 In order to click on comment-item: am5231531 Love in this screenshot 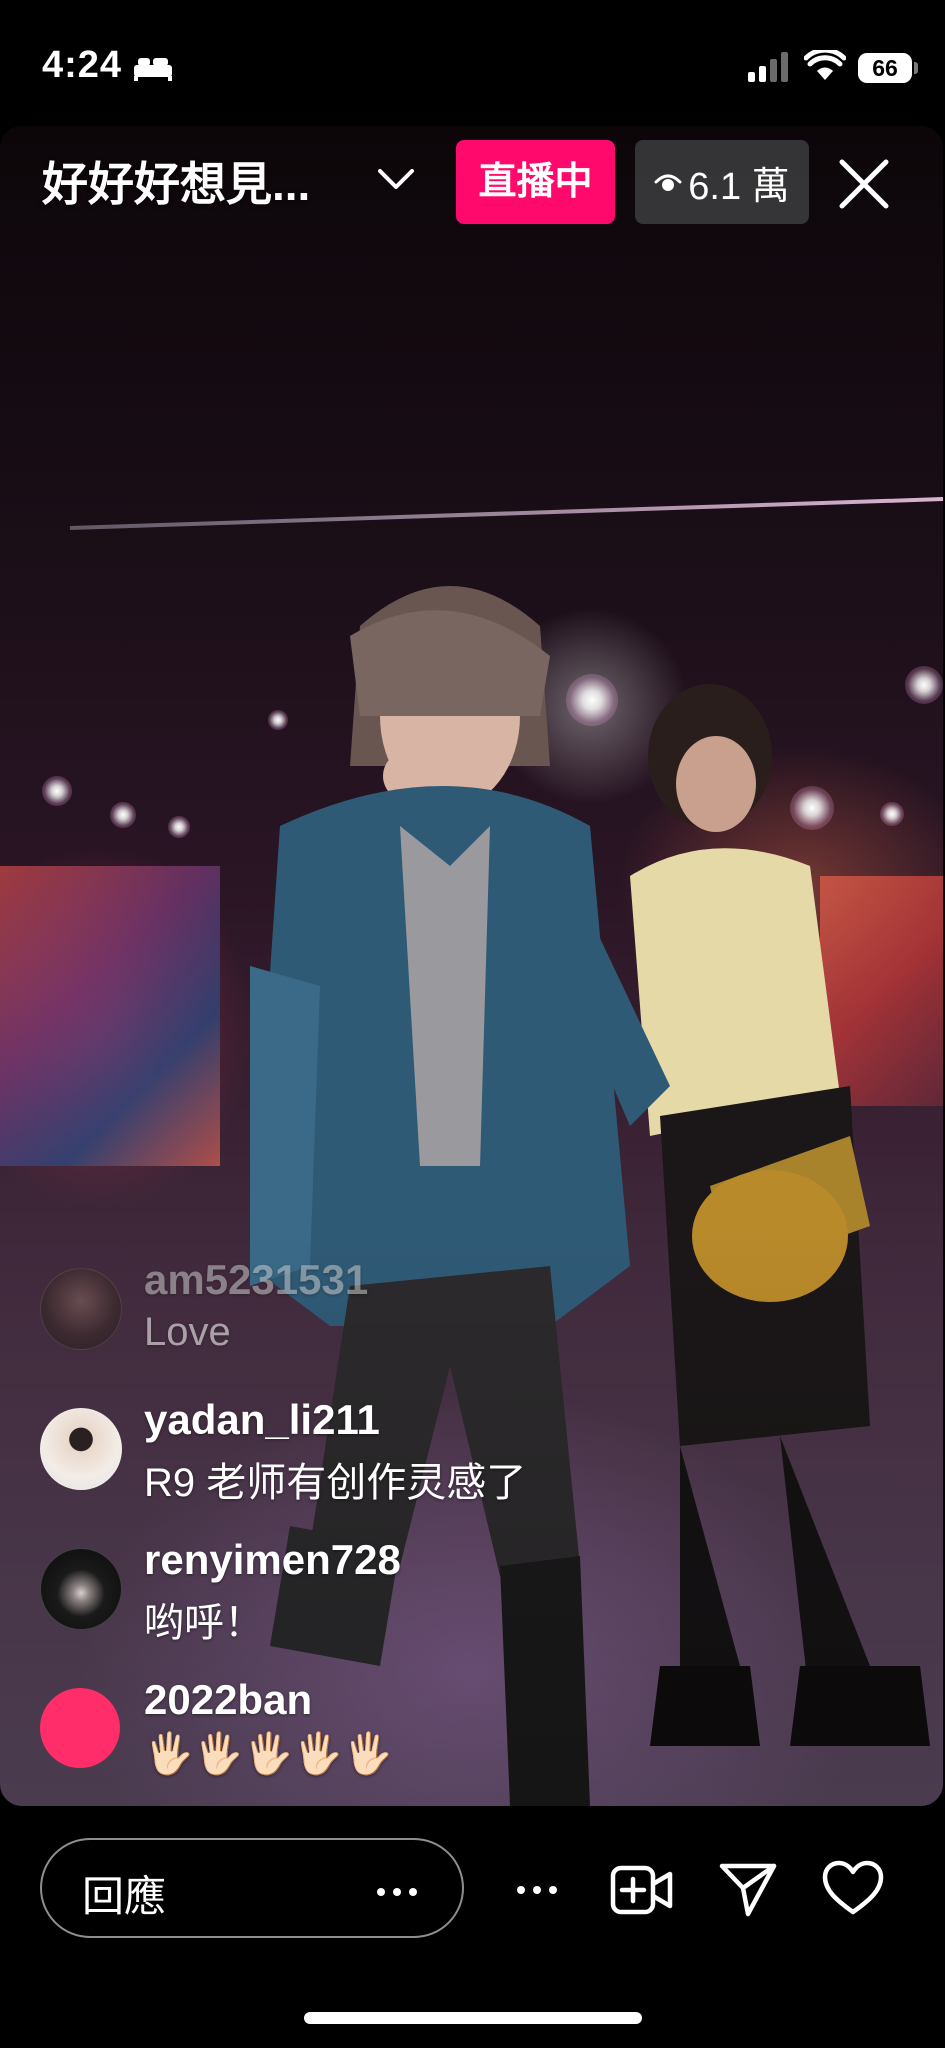, I will do `click(470, 1311)`.